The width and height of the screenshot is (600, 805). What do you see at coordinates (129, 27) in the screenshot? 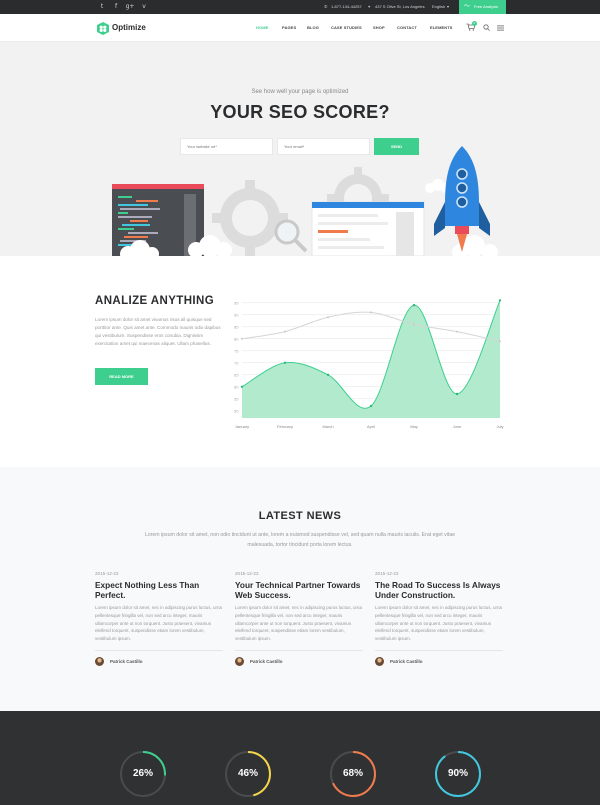
I see `logo-text: Optimize` at bounding box center [129, 27].